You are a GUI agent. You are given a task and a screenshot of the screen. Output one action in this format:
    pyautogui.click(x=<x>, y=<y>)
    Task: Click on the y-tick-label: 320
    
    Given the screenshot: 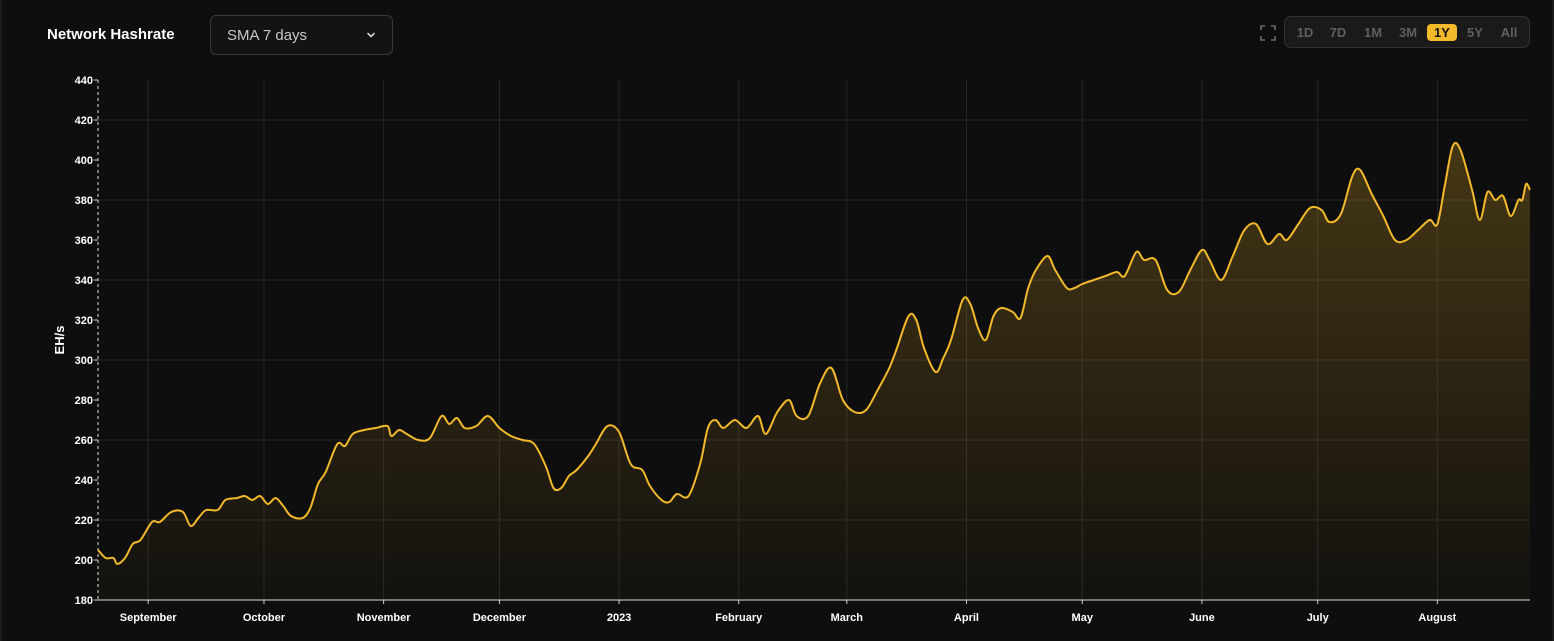 What is the action you would take?
    pyautogui.click(x=84, y=321)
    